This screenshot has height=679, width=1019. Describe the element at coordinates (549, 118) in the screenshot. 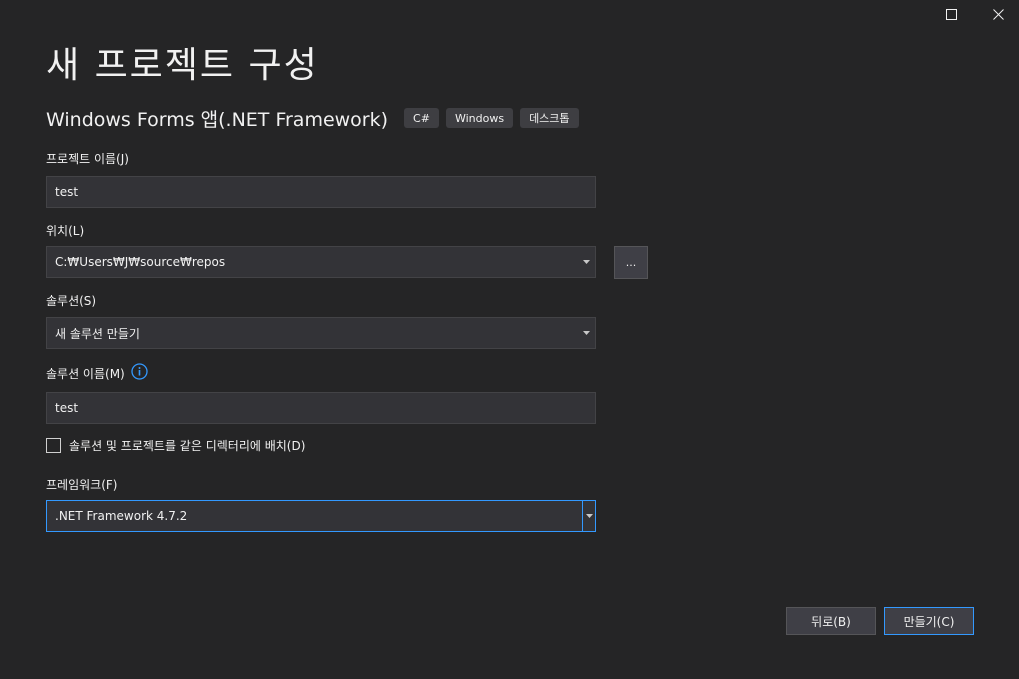

I see `tag-project-type: 데스크톱` at that location.